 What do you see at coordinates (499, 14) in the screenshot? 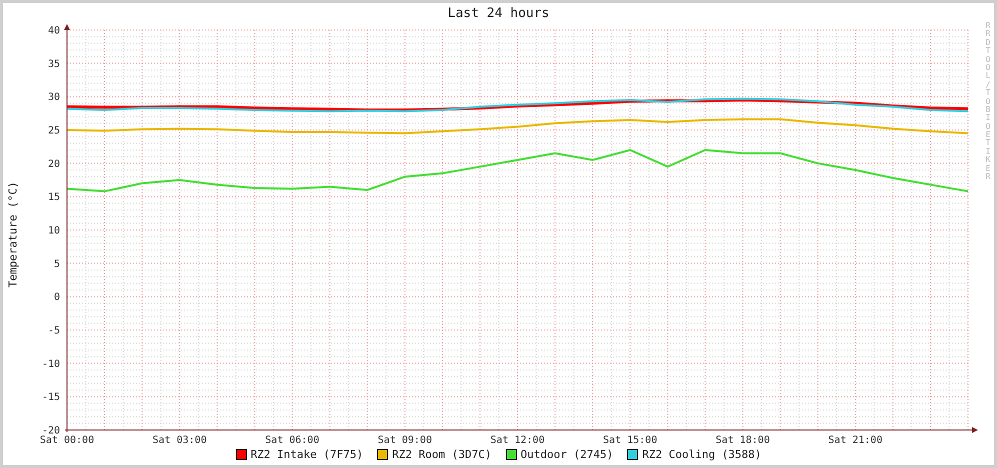
I see `chart-title: Last 24 hours` at bounding box center [499, 14].